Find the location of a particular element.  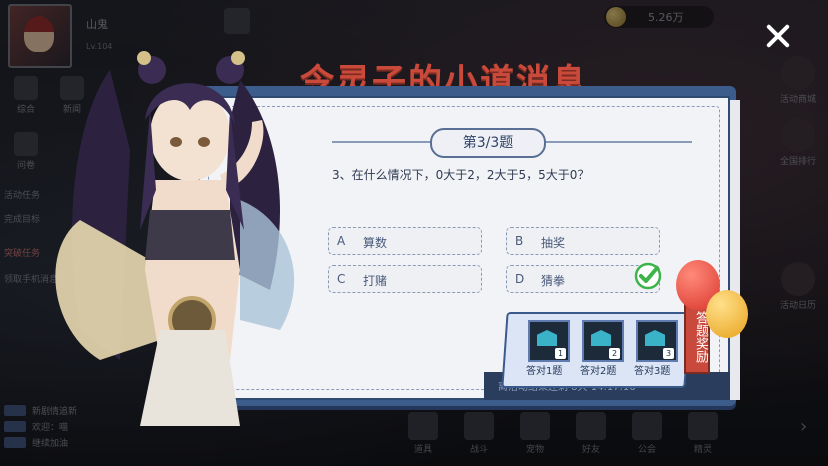

option-letter: B is located at coordinates (519, 241).